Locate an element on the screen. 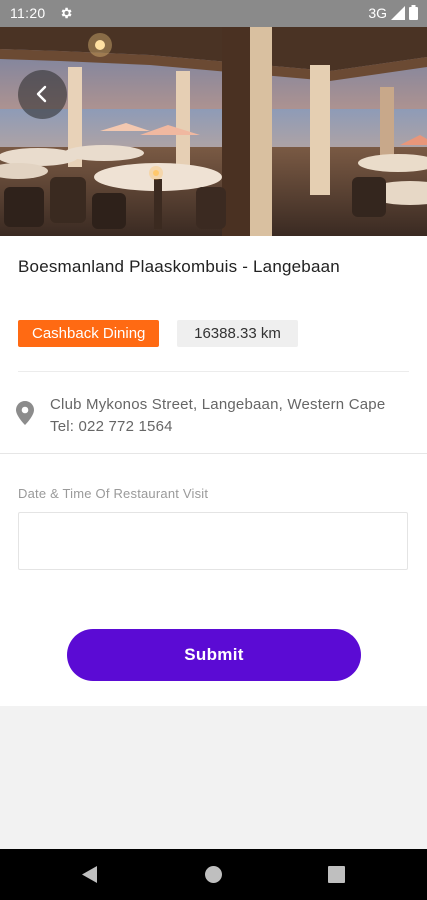 The width and height of the screenshot is (427, 900). home-circle-icon is located at coordinates (213, 874).